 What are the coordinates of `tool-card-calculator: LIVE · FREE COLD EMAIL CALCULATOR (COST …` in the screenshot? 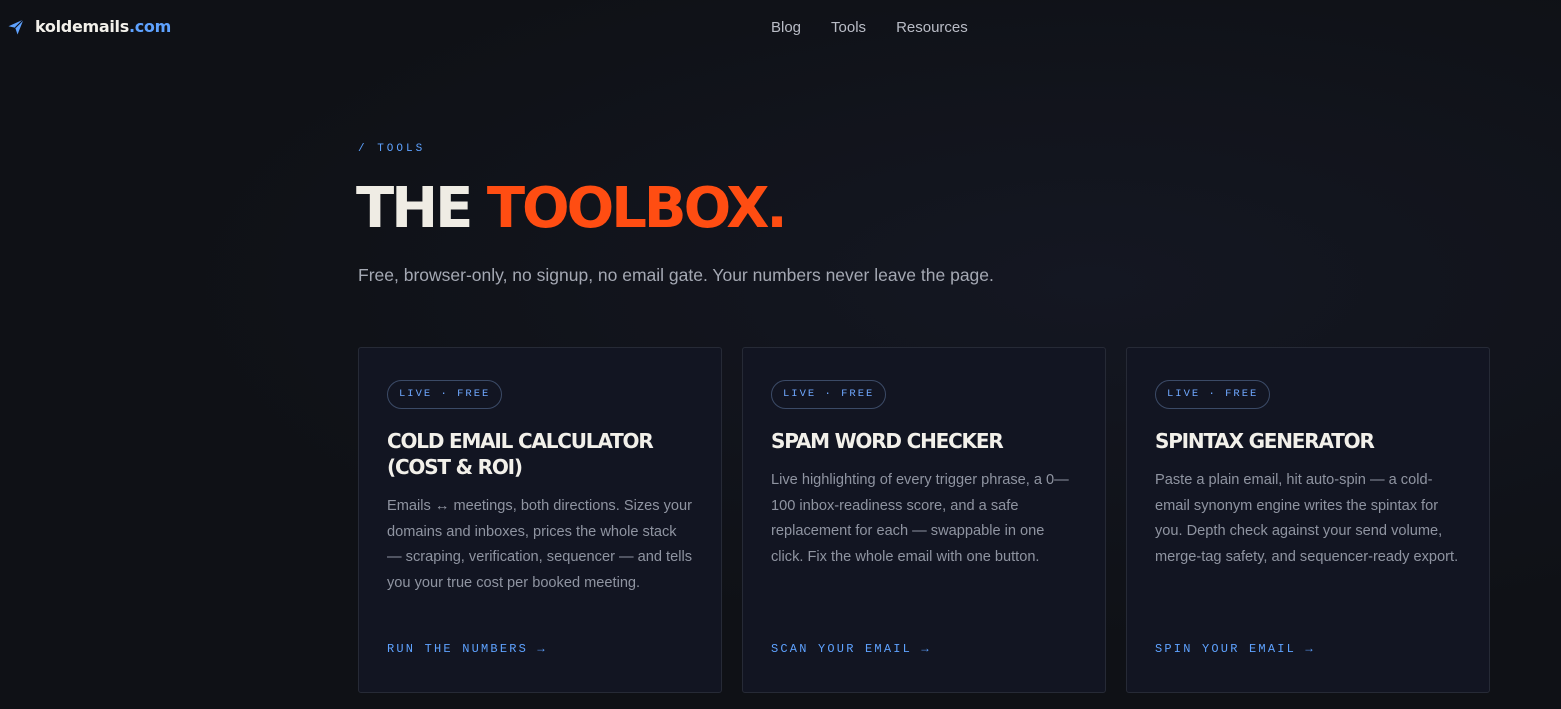 It's located at (540, 520).